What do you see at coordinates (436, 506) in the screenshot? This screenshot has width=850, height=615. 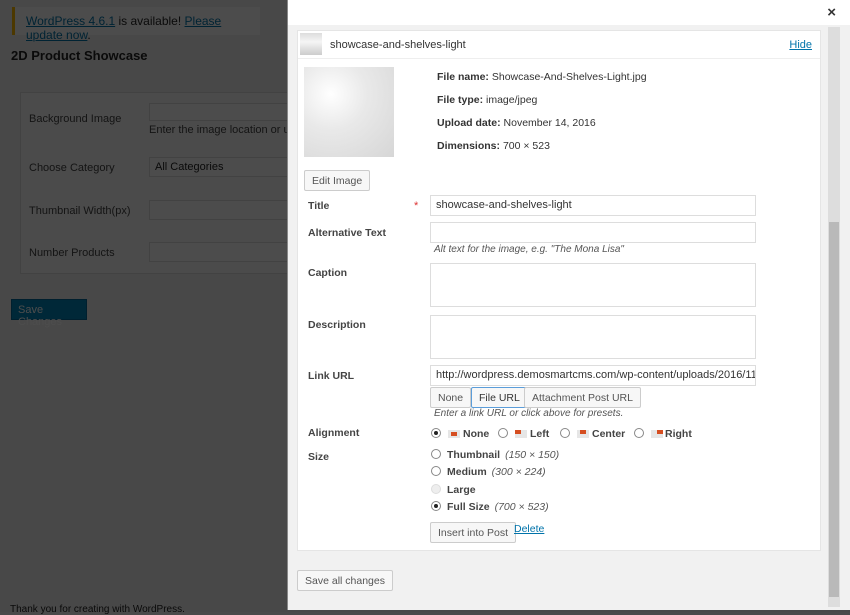 I see `size-full-radio` at bounding box center [436, 506].